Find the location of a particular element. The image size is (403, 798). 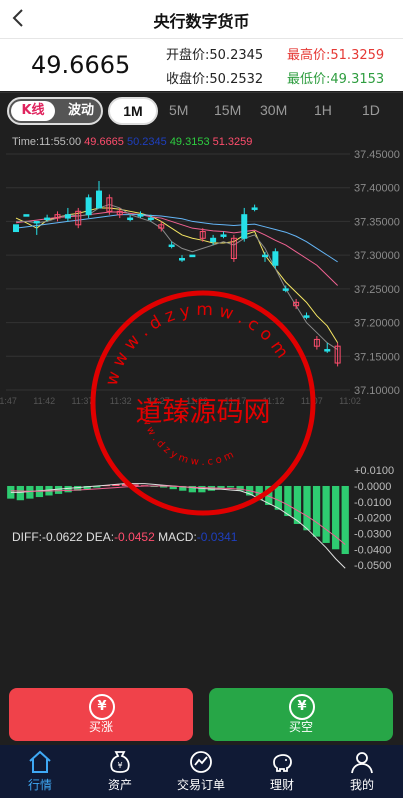

macd-macd-label: MACD: is located at coordinates (177, 537).